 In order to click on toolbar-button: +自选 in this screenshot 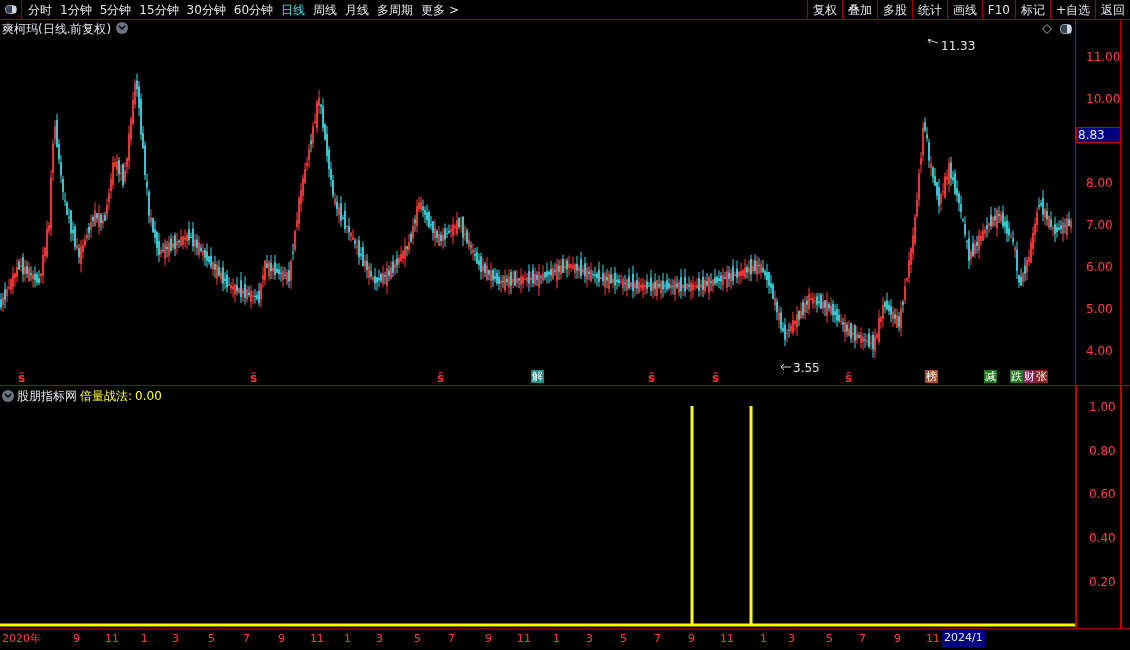, I will do `click(1072, 9)`.